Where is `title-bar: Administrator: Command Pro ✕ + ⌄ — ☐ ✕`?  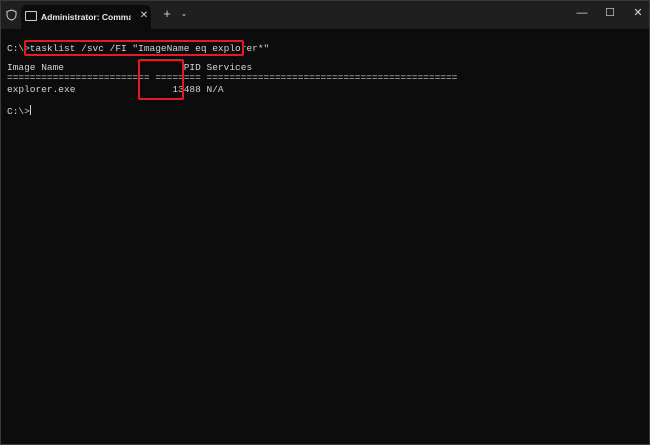 title-bar: Administrator: Command Pro ✕ + ⌄ — ☐ ✕ is located at coordinates (325, 15).